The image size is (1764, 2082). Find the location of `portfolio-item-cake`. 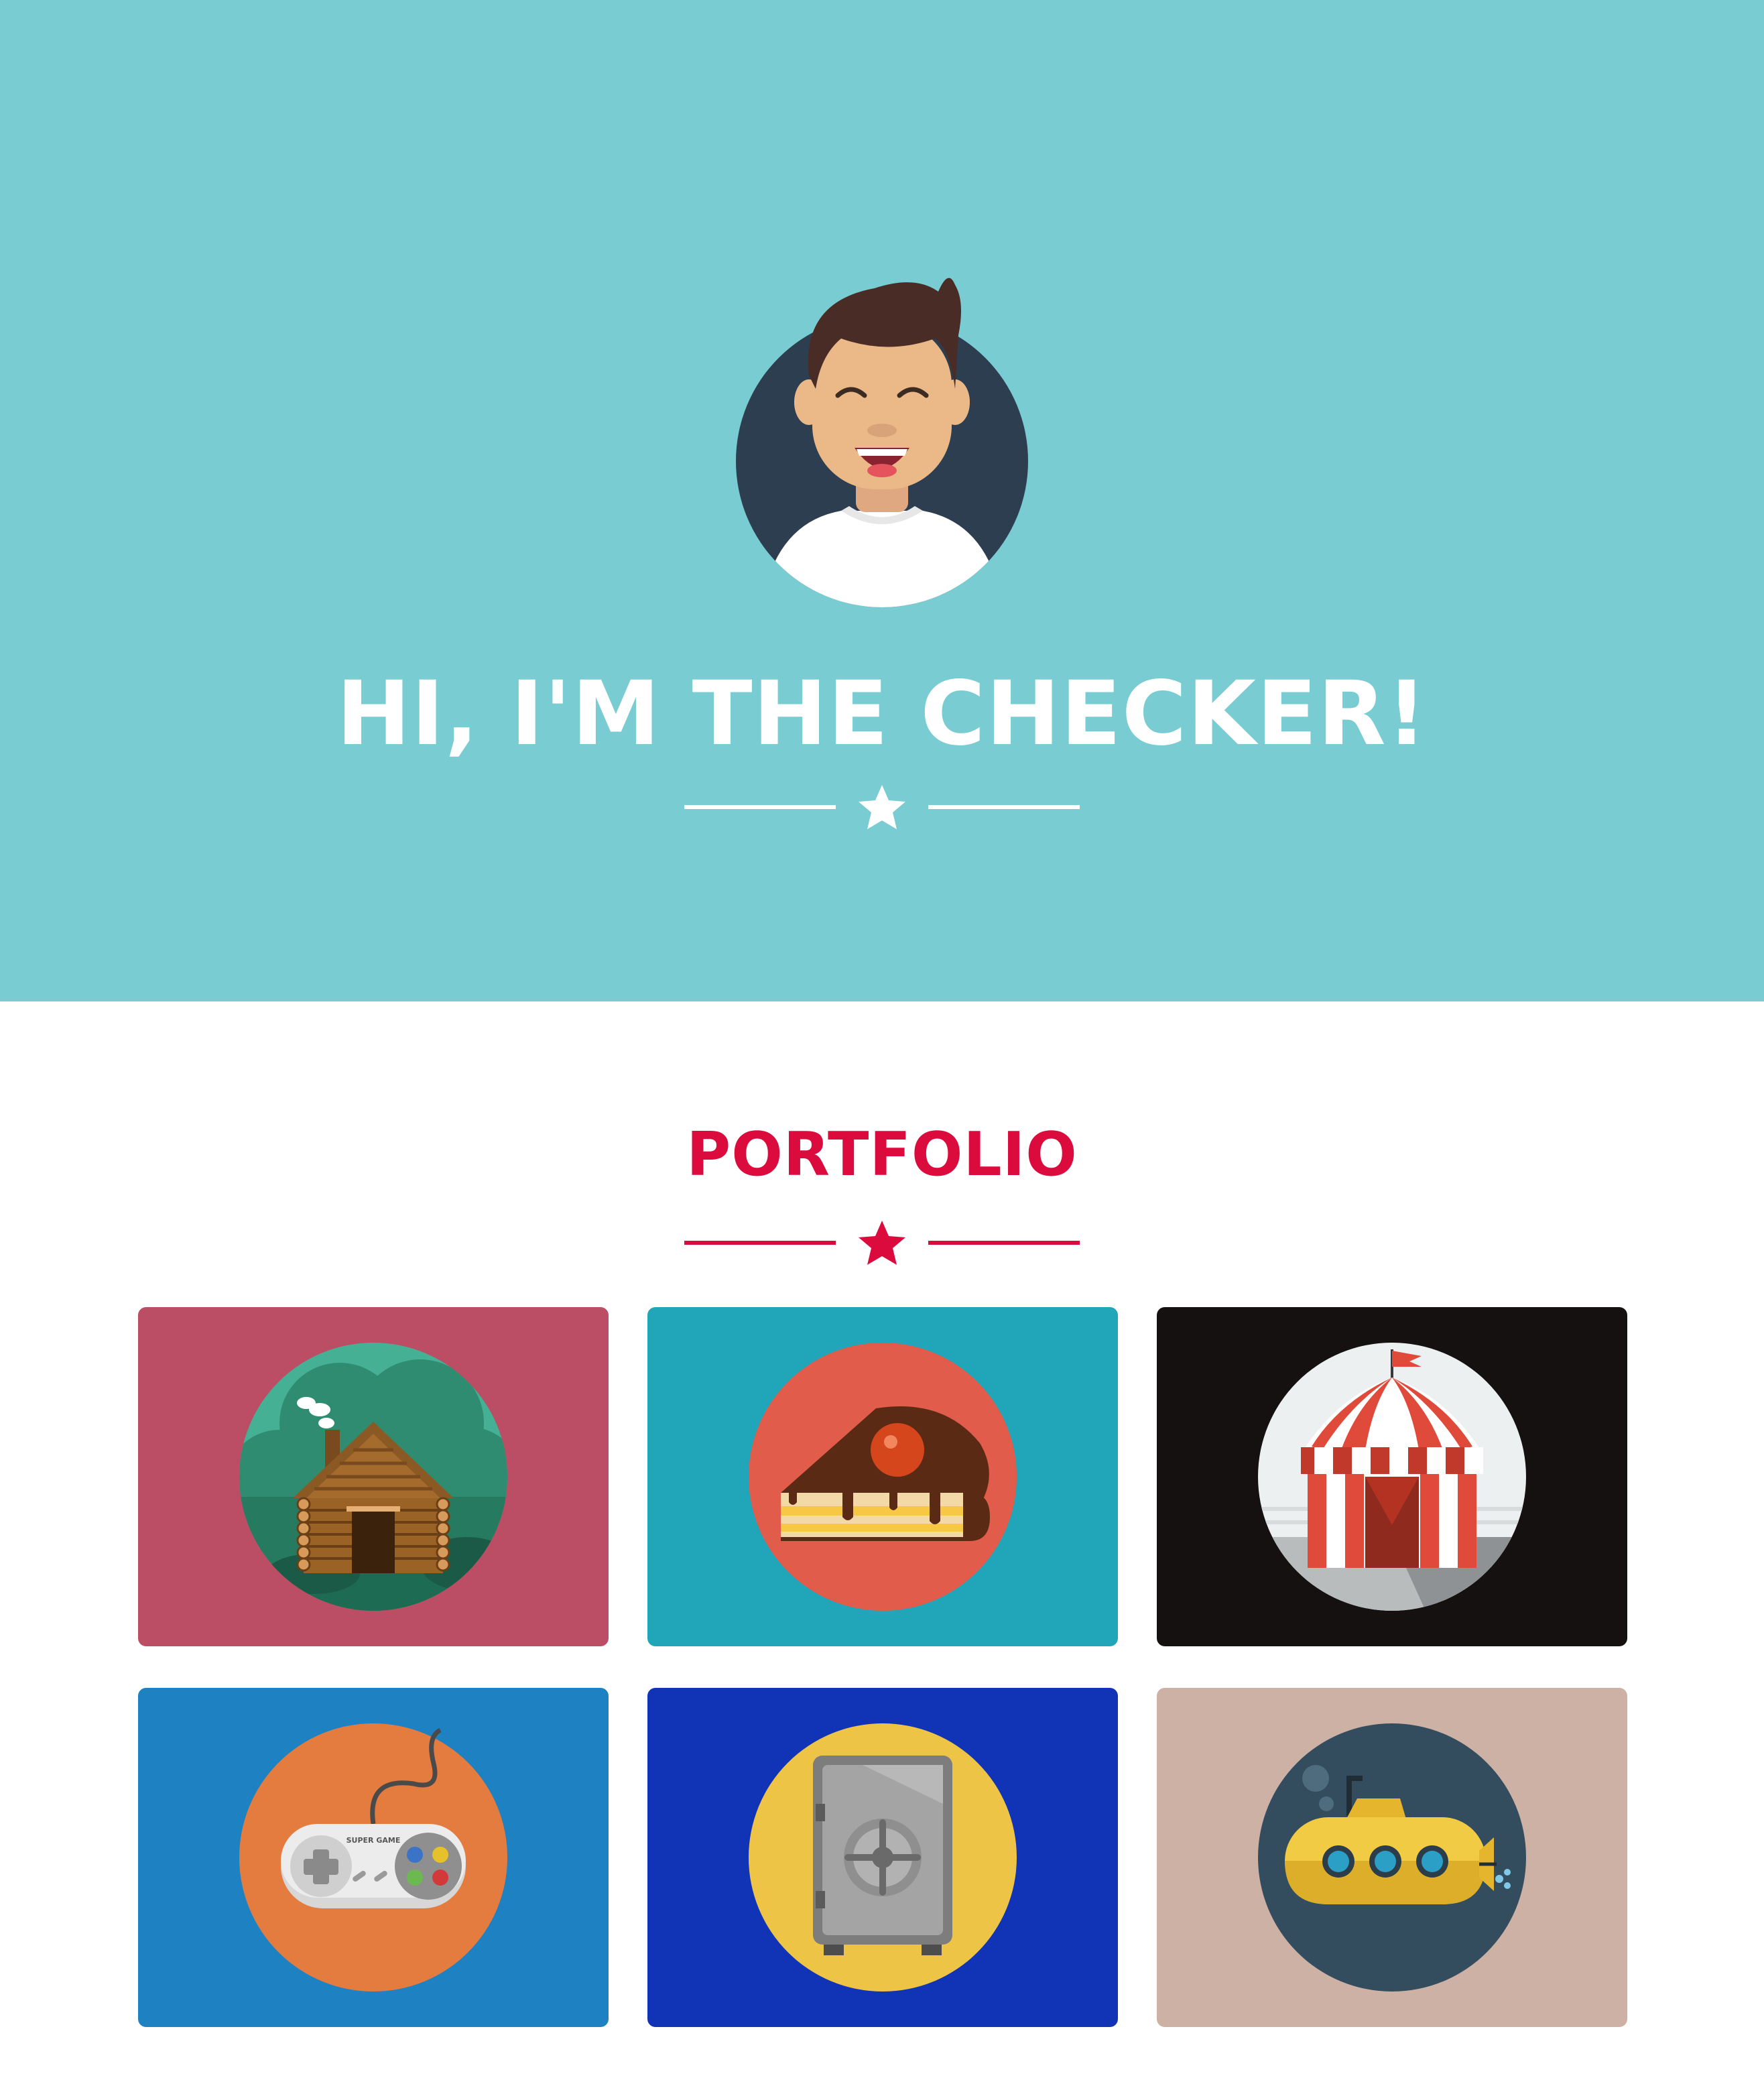

portfolio-item-cake is located at coordinates (883, 1476).